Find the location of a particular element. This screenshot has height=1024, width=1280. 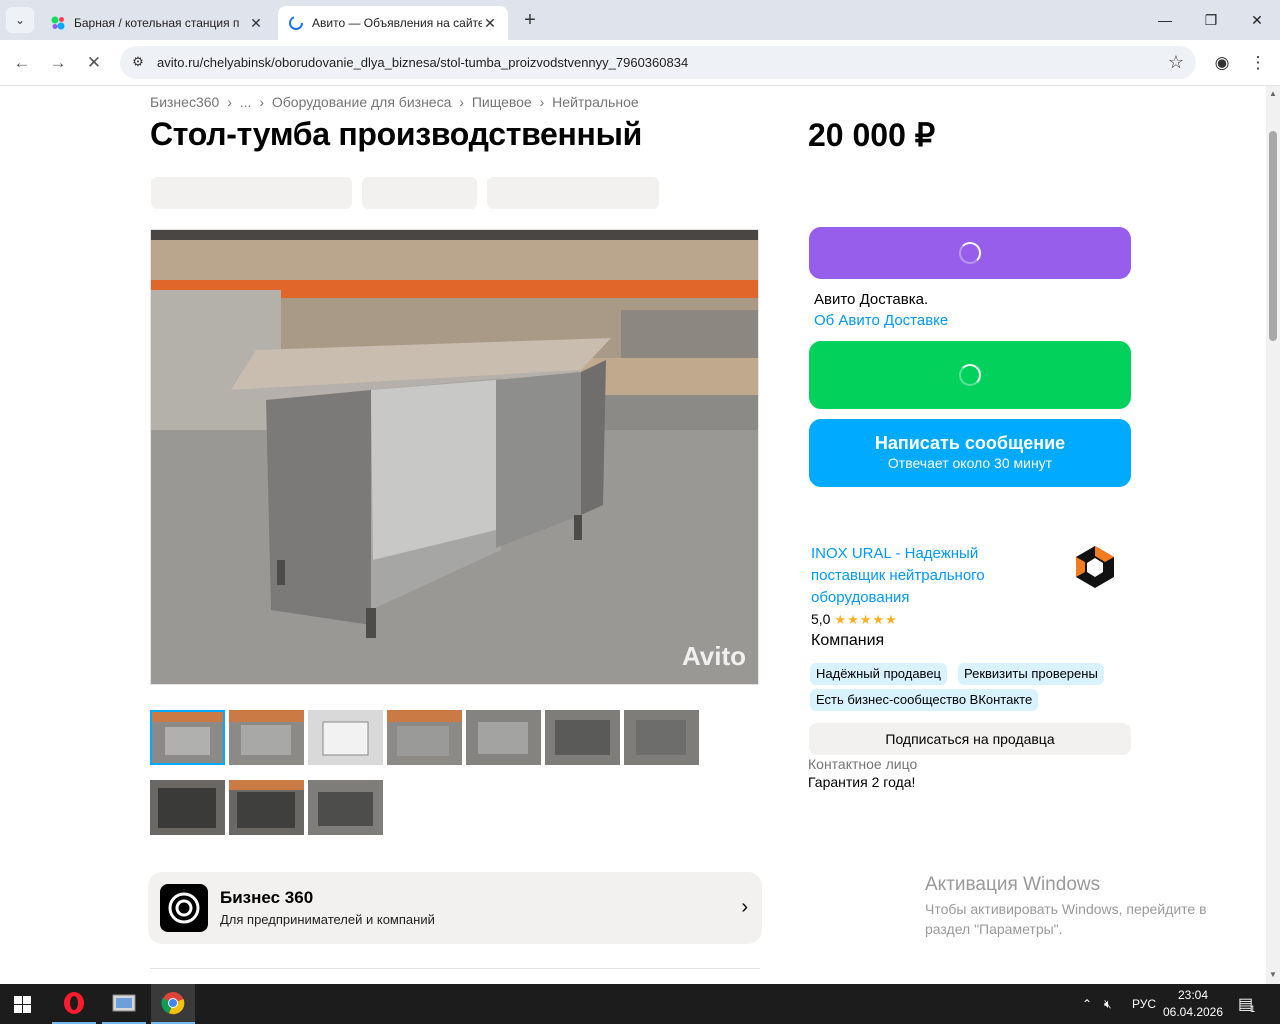

close-window-button: ✕ is located at coordinates (1257, 20).